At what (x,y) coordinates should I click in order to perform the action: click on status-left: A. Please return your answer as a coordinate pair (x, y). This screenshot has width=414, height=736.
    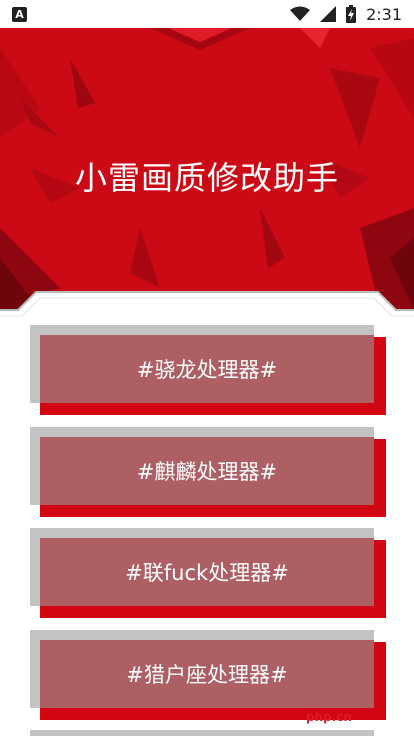
    Looking at the image, I should click on (19, 14).